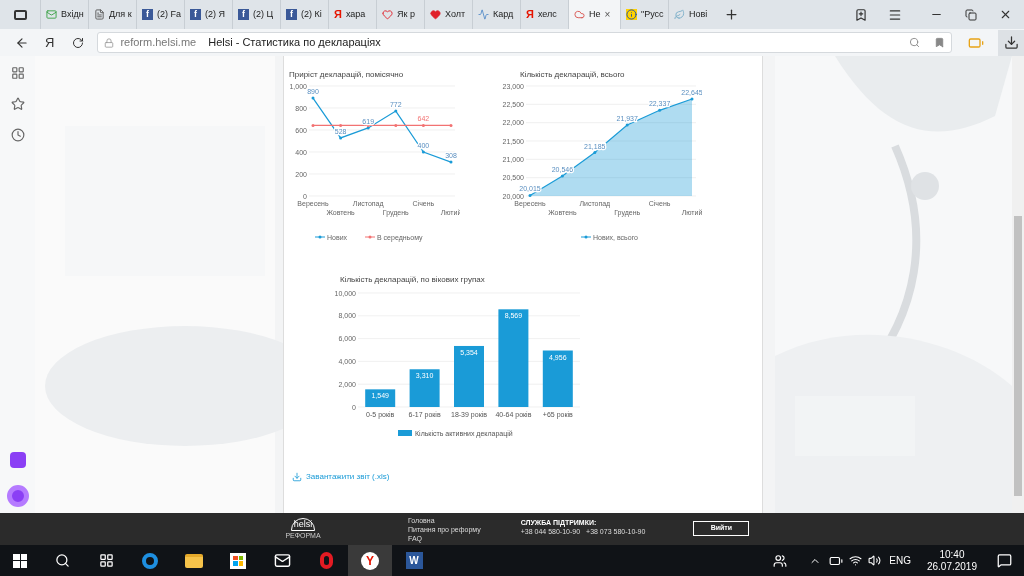 Image resolution: width=1024 pixels, height=576 pixels. What do you see at coordinates (22, 42) in the screenshot?
I see `back-icon` at bounding box center [22, 42].